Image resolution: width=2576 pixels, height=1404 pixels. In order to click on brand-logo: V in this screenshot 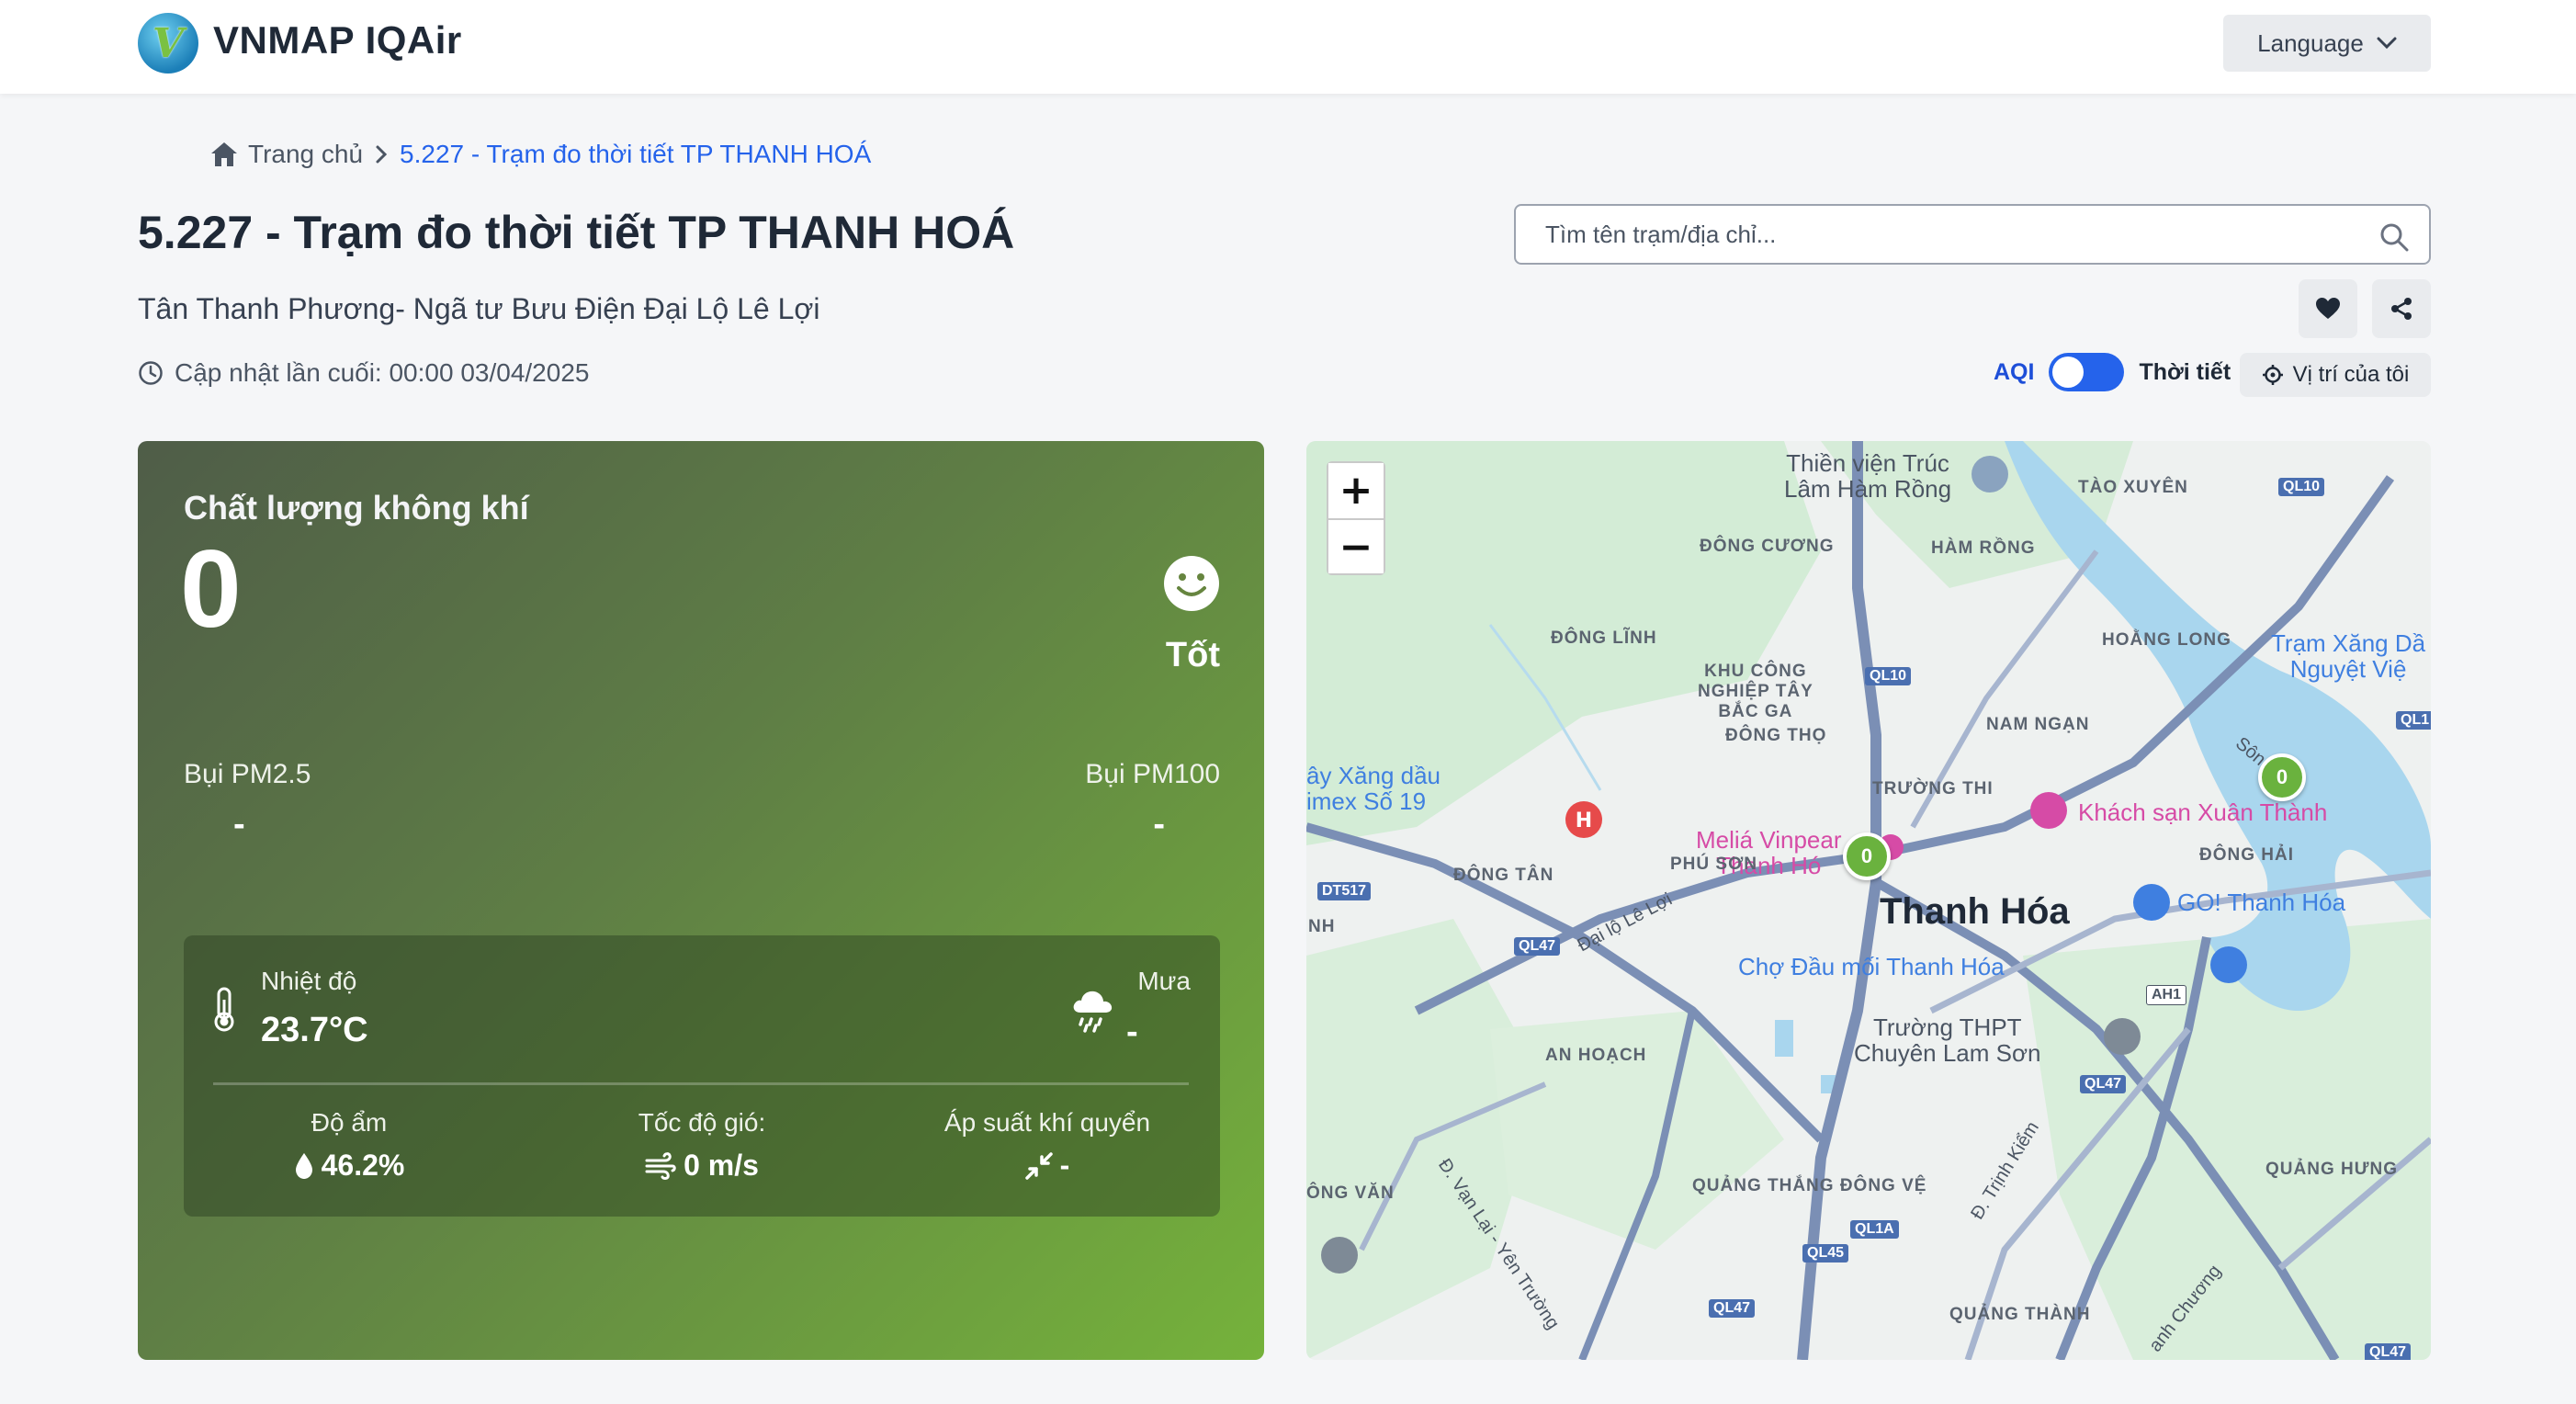, I will do `click(168, 43)`.